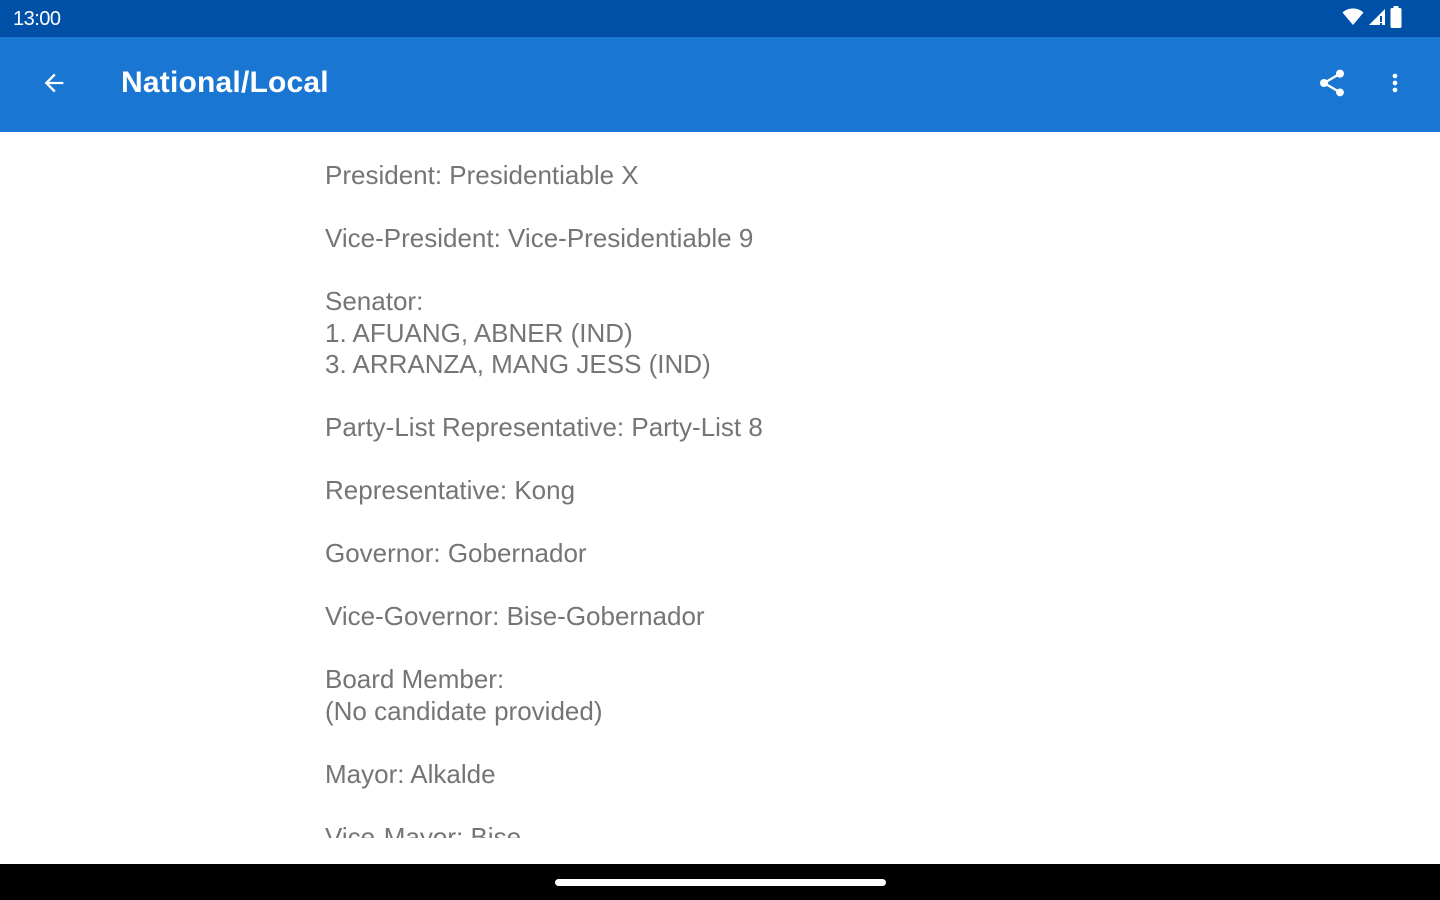  What do you see at coordinates (415, 679) in the screenshot?
I see `board-member-label: Board Member:` at bounding box center [415, 679].